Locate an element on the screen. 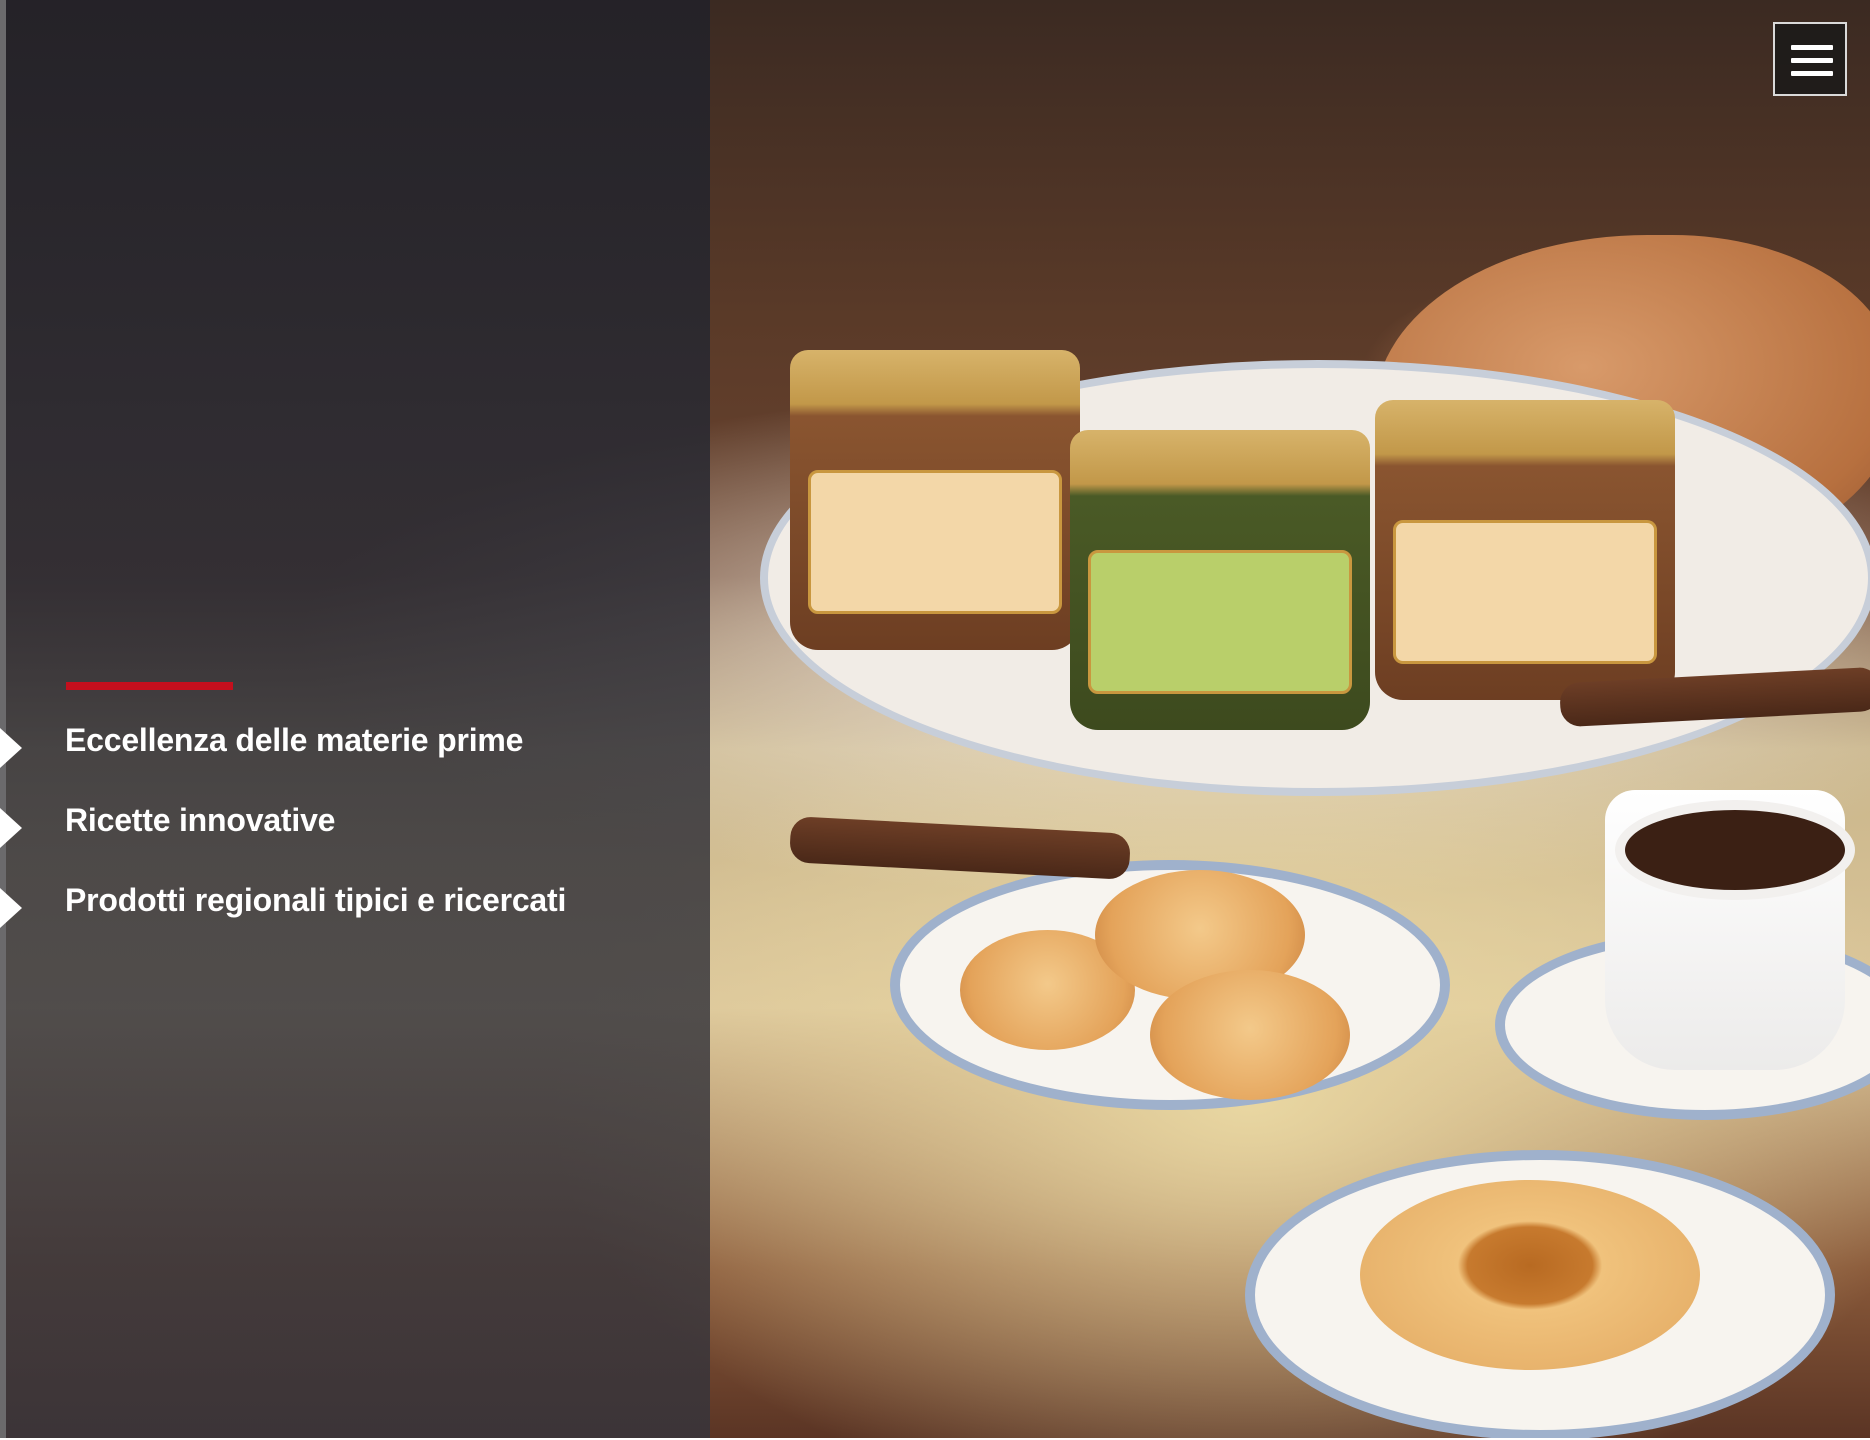 The height and width of the screenshot is (1440, 1870). knife is located at coordinates (960, 848).